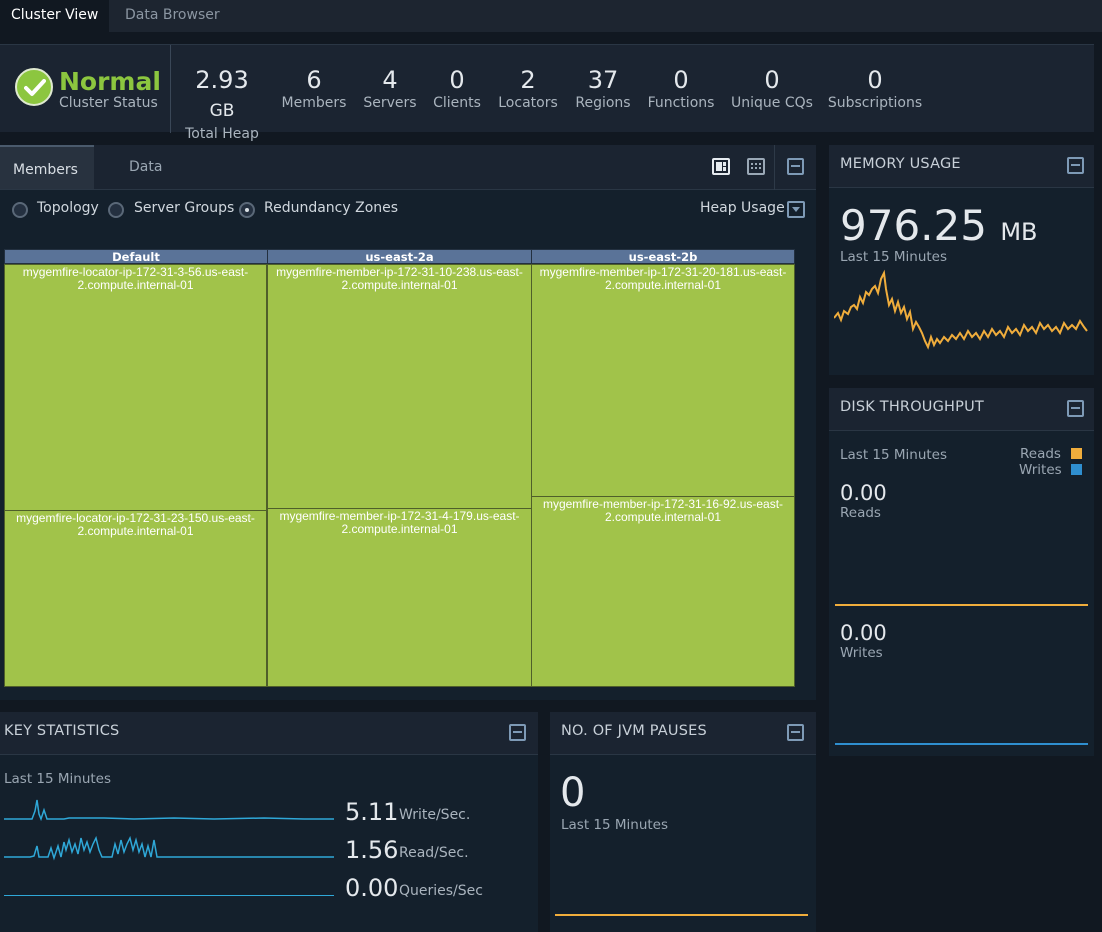  What do you see at coordinates (742, 208) in the screenshot?
I see `metric-selector-label: Heap Usage` at bounding box center [742, 208].